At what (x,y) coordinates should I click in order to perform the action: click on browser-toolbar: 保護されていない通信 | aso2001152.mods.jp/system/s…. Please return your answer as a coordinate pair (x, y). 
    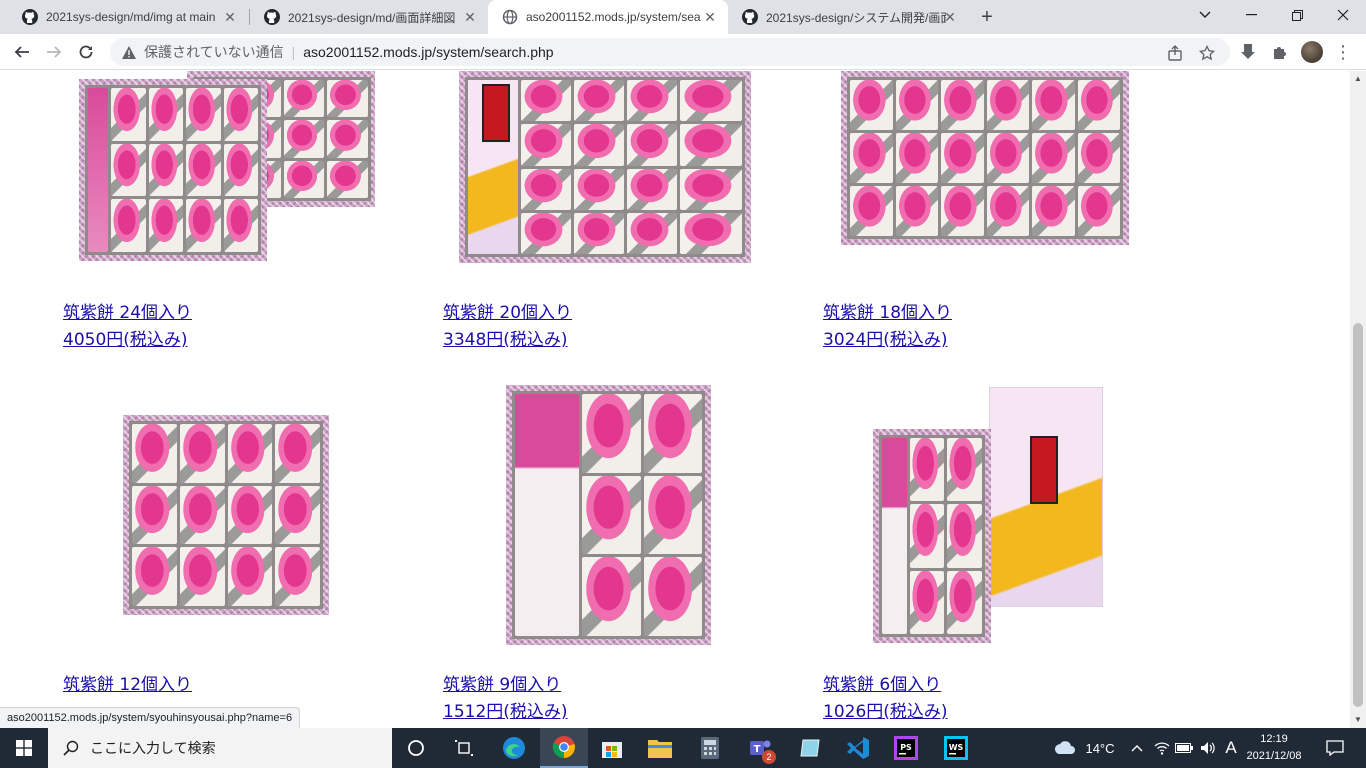
    Looking at the image, I should click on (683, 52).